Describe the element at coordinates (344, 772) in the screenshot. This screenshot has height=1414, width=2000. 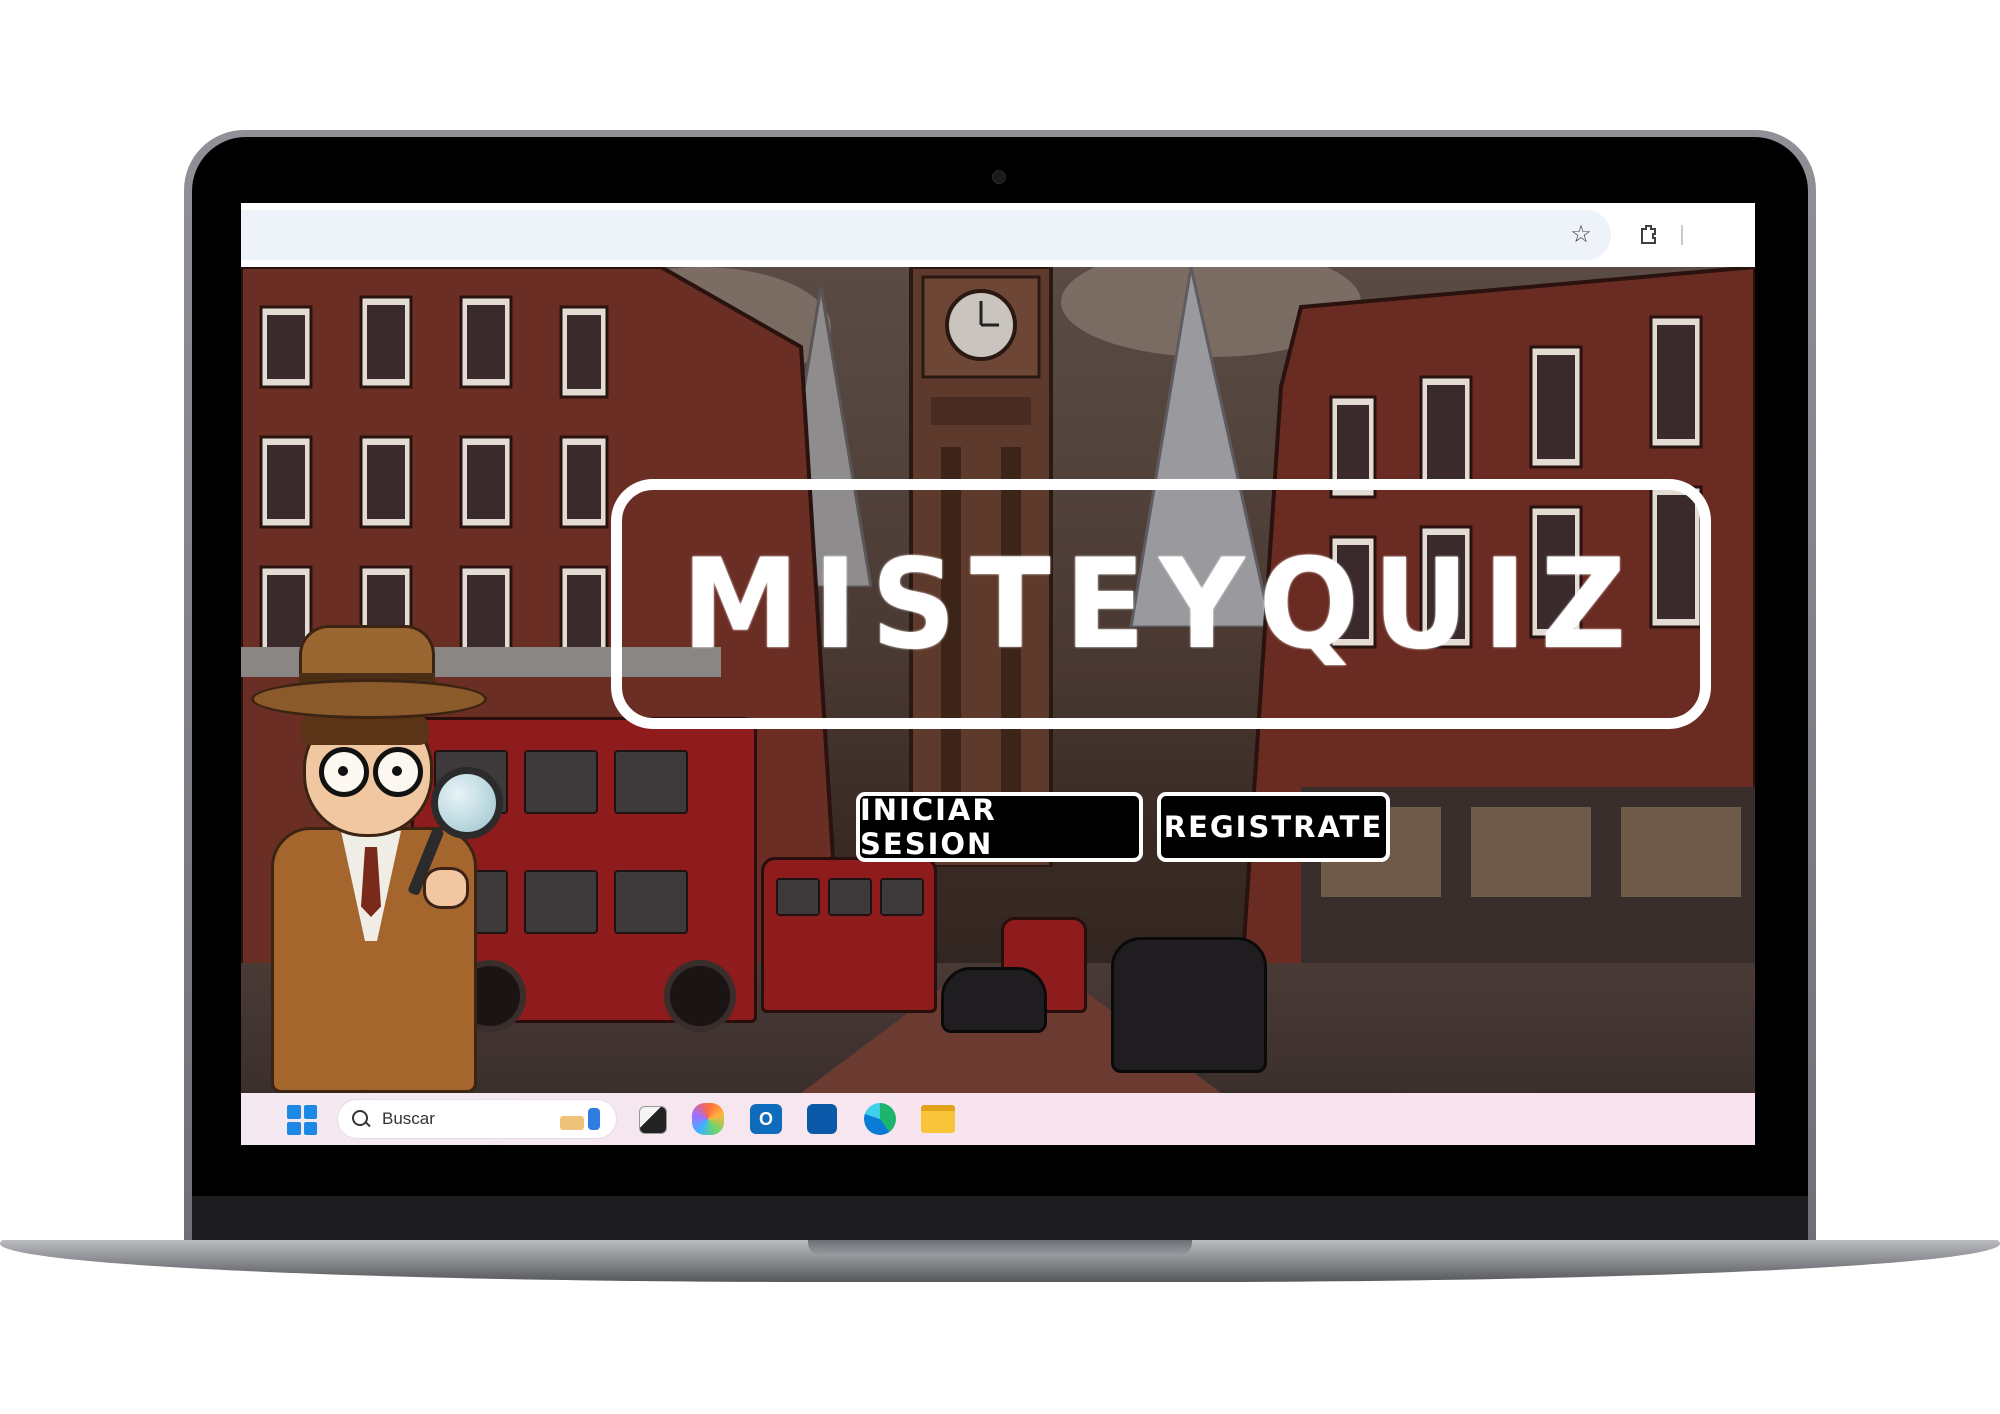
I see `glasses-lens-left` at that location.